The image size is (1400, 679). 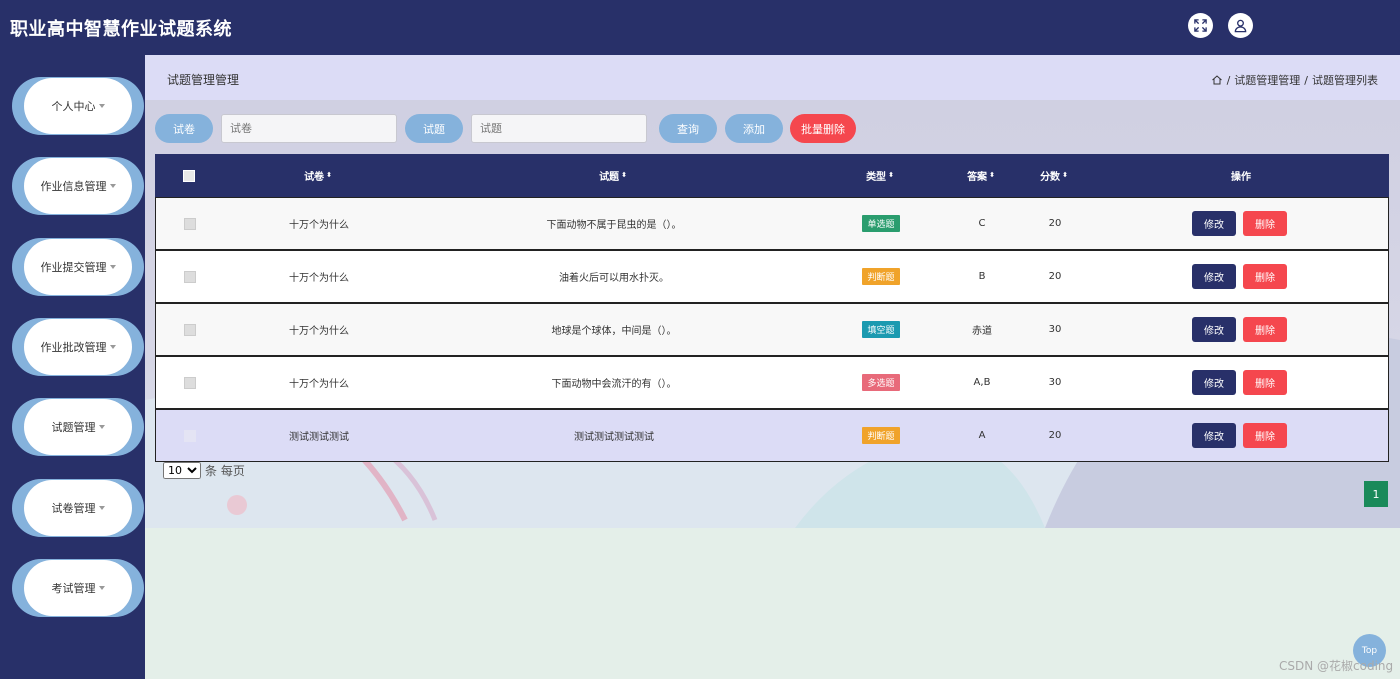 What do you see at coordinates (203, 80) in the screenshot?
I see `page-title: 试题管理管理` at bounding box center [203, 80].